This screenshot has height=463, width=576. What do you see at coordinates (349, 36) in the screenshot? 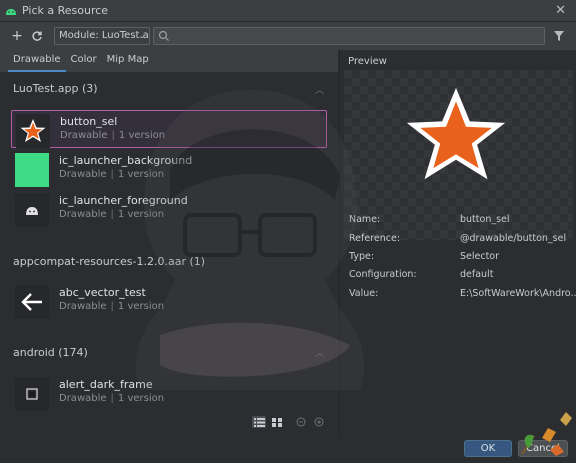
I see `search-input` at bounding box center [349, 36].